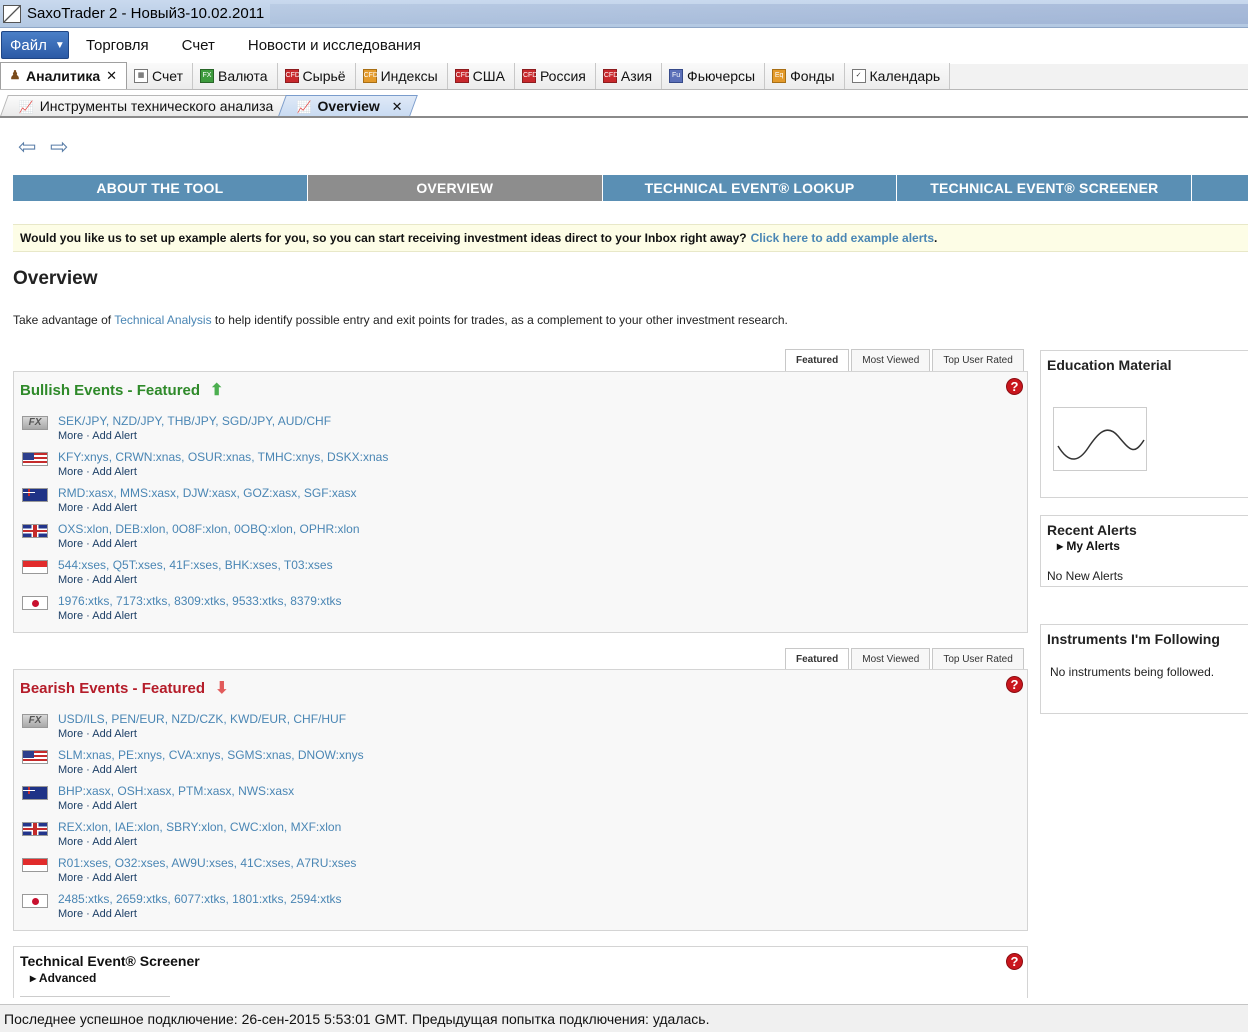 This screenshot has width=1248, height=1032. Describe the element at coordinates (891, 360) in the screenshot. I see `tab-most-viewed: Most Viewed` at that location.